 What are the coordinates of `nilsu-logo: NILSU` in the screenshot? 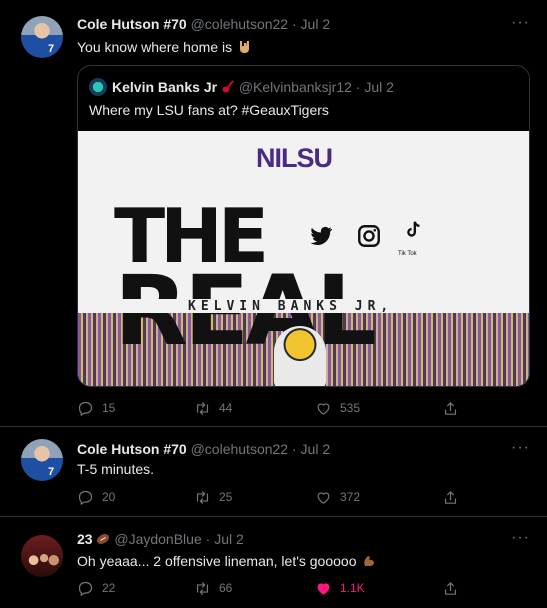 It's located at (294, 158).